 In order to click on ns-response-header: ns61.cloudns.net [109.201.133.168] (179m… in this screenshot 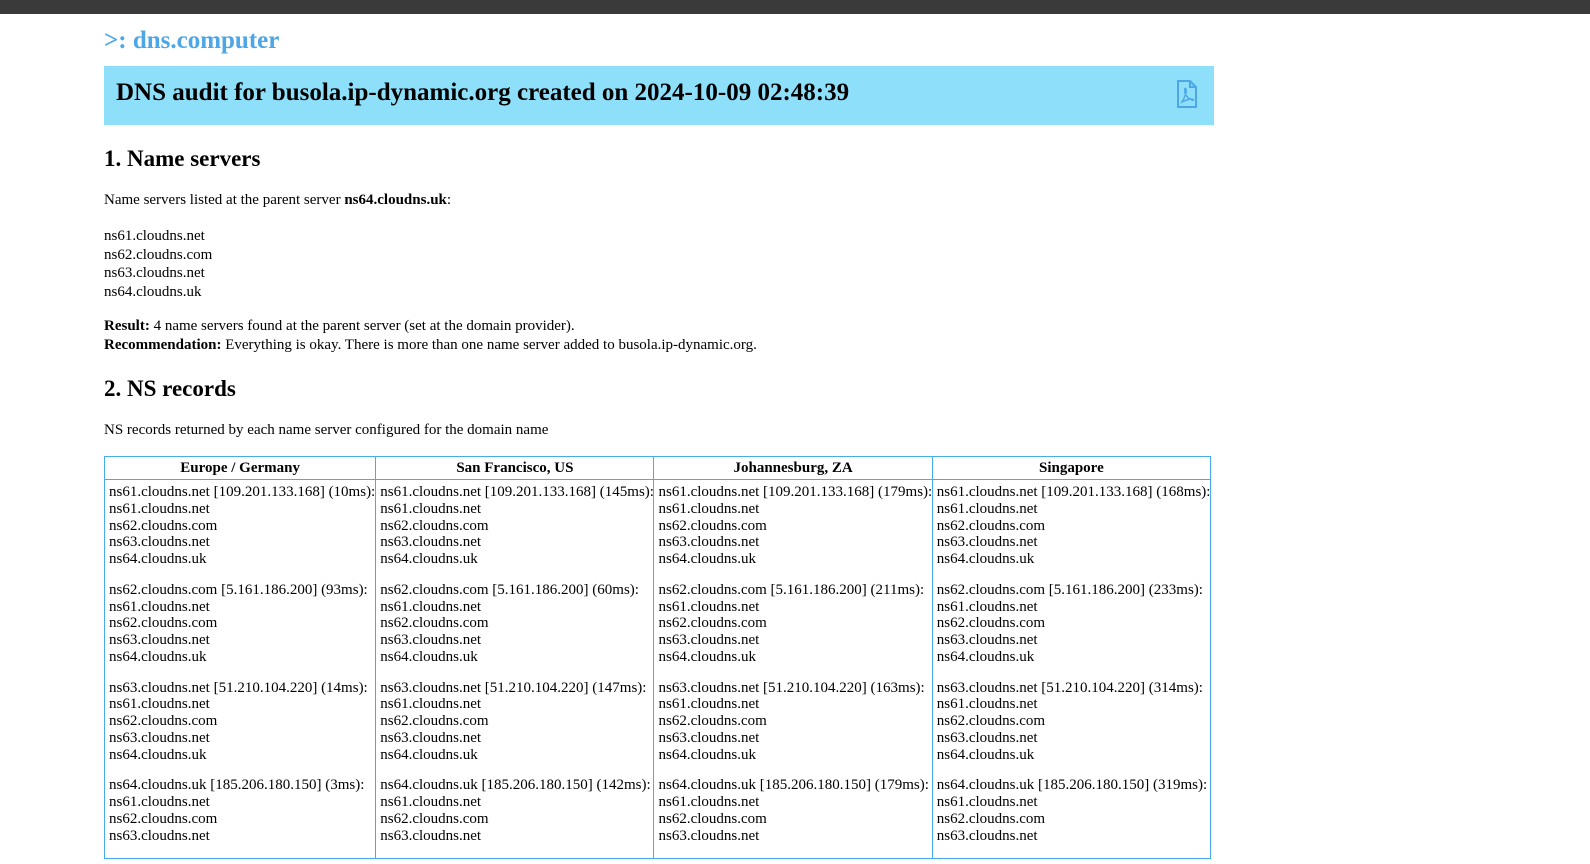, I will do `click(795, 492)`.